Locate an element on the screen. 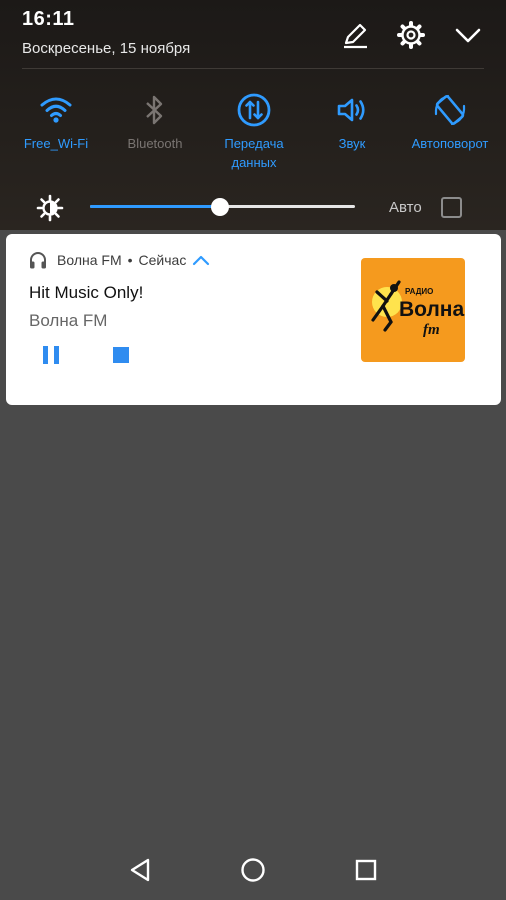  station-logo-art: РАДИО Волна fm is located at coordinates (417, 309).